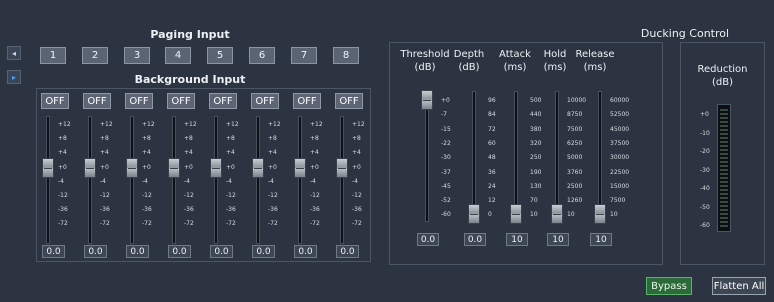 The height and width of the screenshot is (302, 774). What do you see at coordinates (536, 186) in the screenshot?
I see `ducking-scale-label: 130` at bounding box center [536, 186].